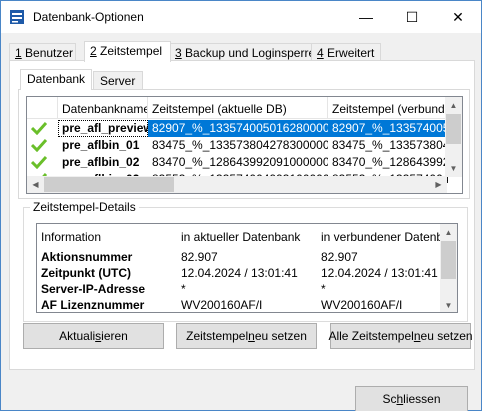  Describe the element at coordinates (241, 17) in the screenshot. I see `title-bar: Datenbank-Optionen — ☐ ✕` at that location.